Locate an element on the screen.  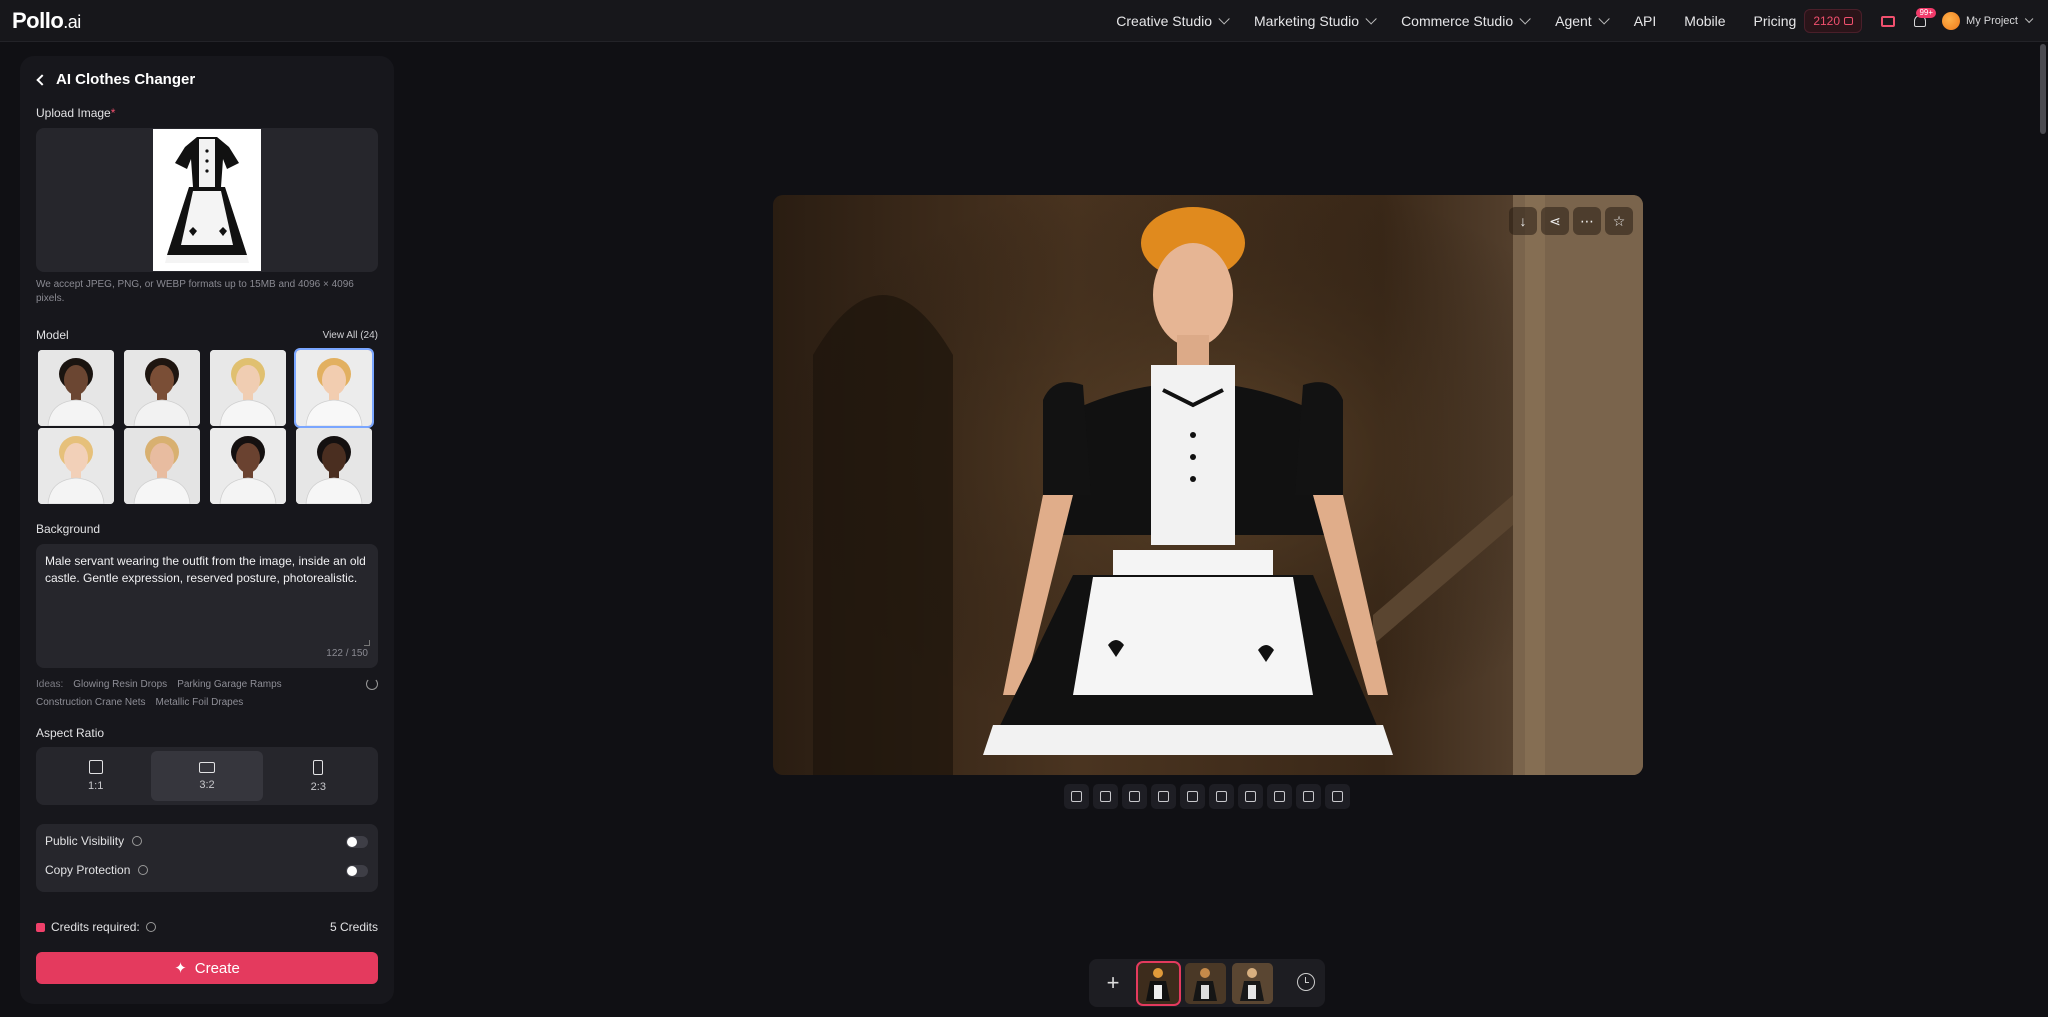
back-button: AI Clothes Changer is located at coordinates (116, 79).